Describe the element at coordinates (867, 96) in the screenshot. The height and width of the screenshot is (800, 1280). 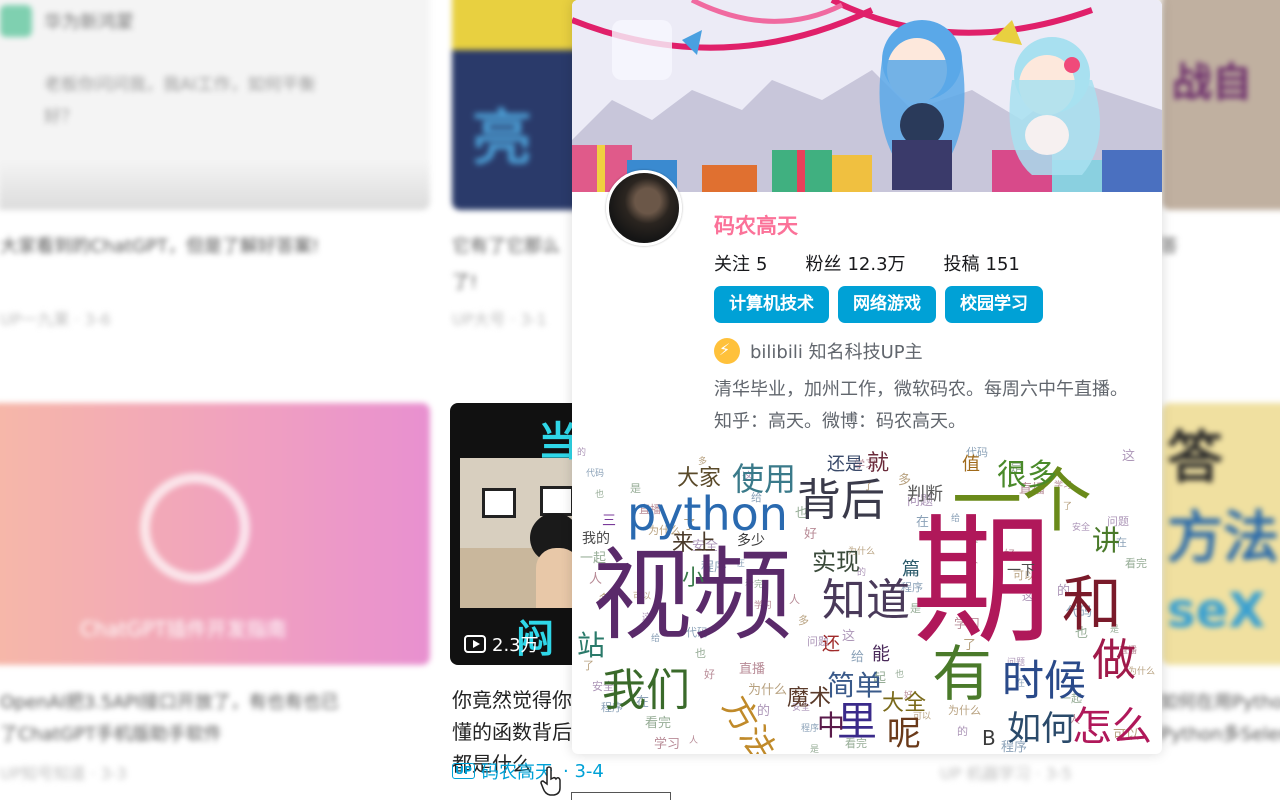
I see `profile-banner` at that location.